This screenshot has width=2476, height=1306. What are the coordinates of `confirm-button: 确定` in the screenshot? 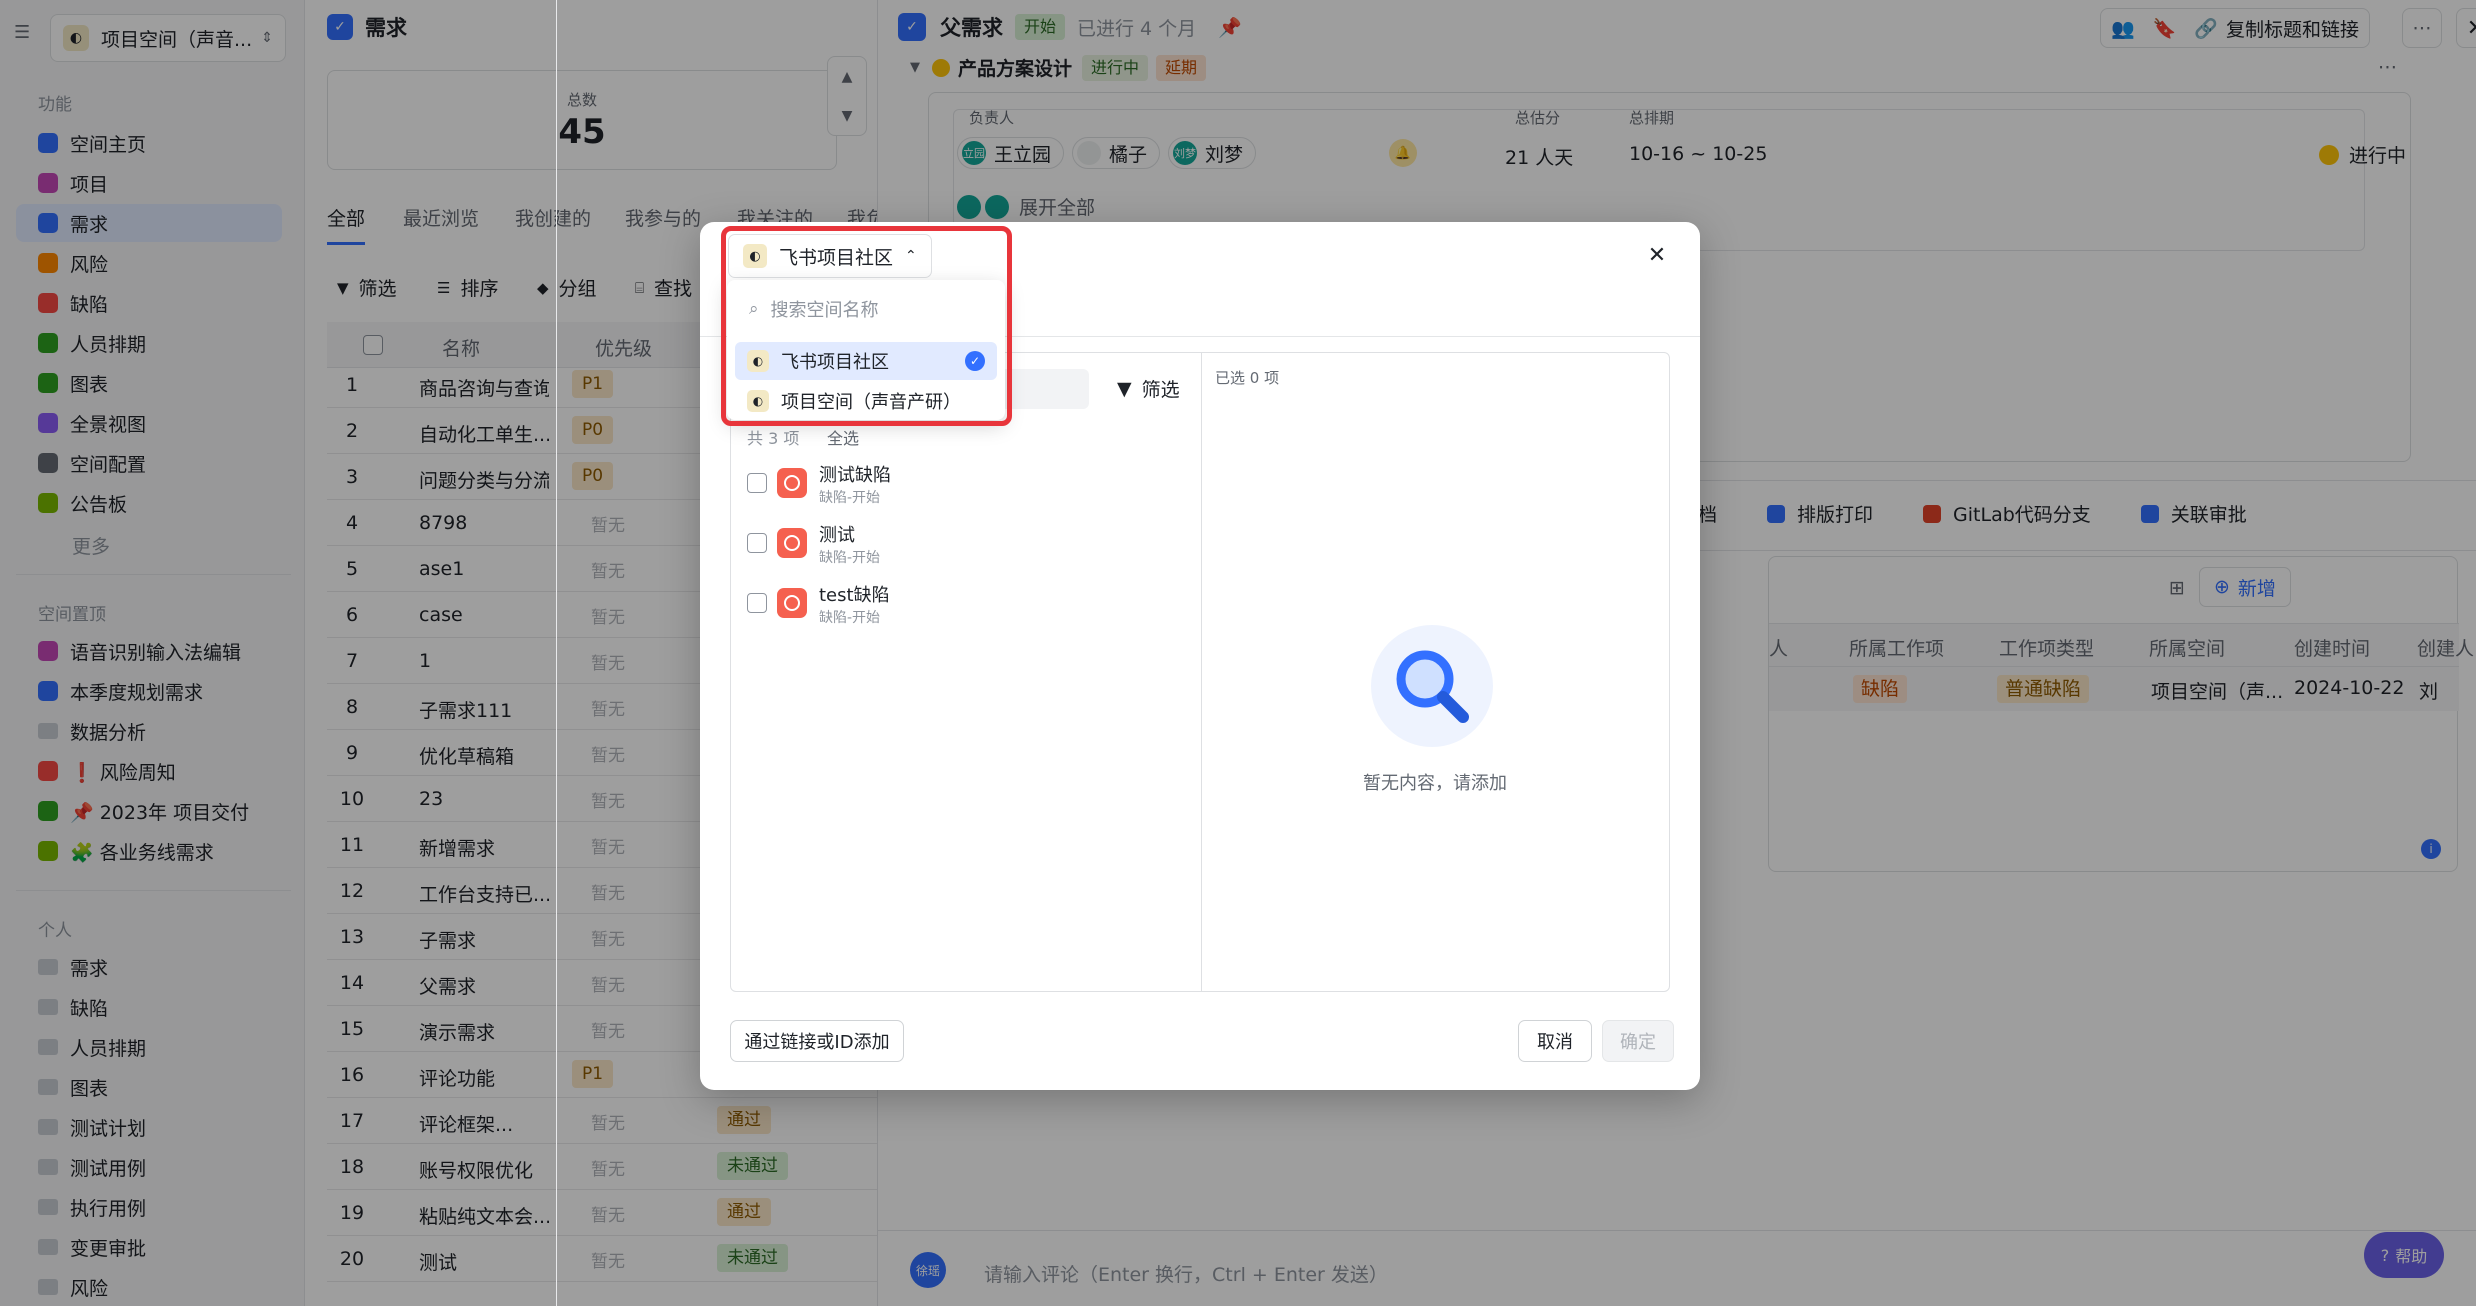 It's located at (1638, 1041).